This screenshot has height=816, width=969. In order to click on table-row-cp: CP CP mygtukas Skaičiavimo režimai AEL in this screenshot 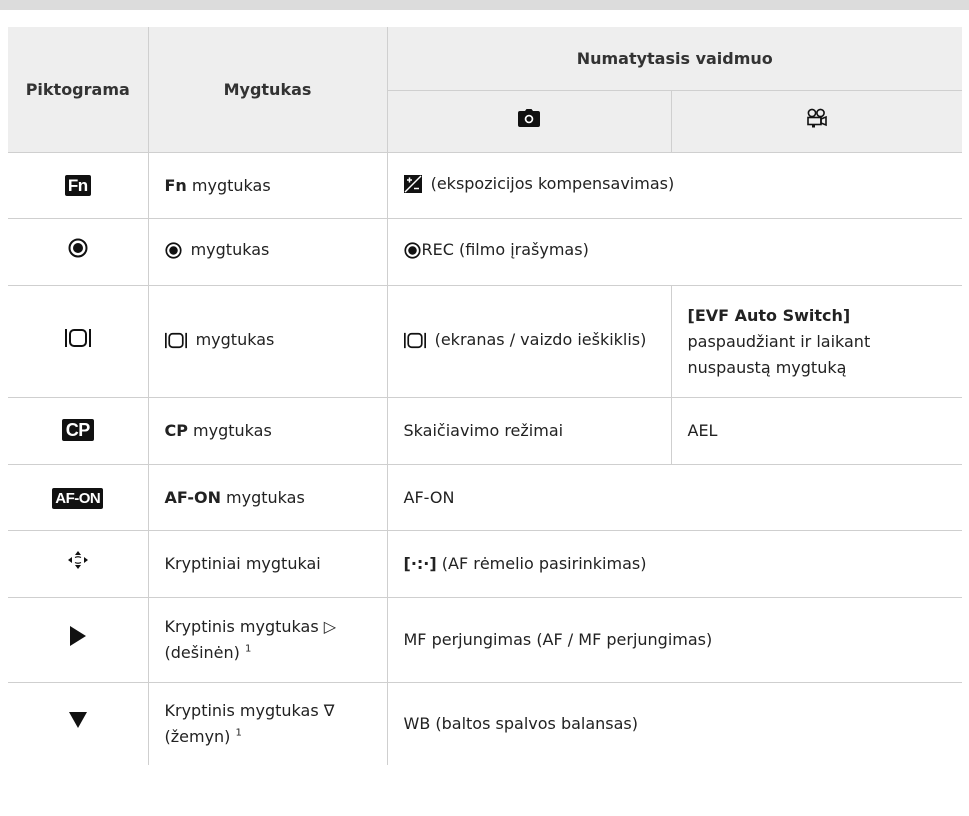, I will do `click(485, 431)`.